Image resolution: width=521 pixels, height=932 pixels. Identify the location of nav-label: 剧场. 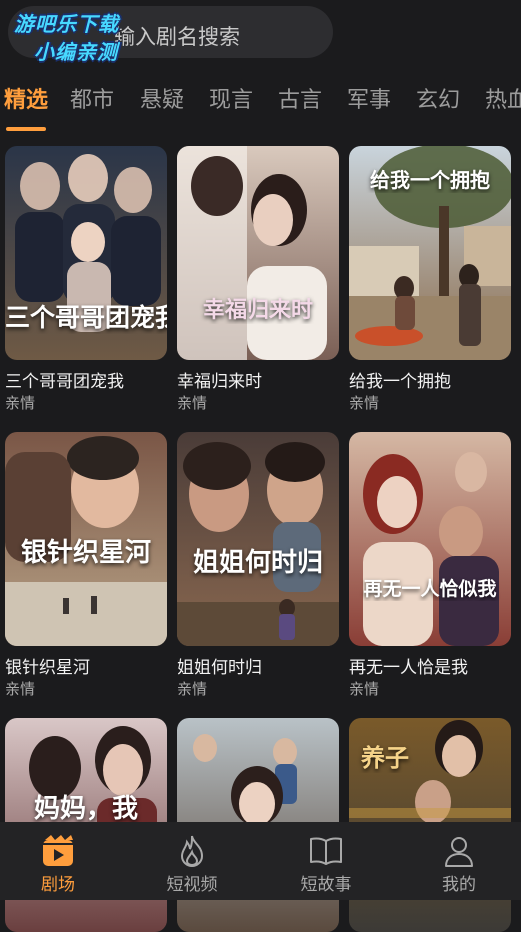
(58, 885).